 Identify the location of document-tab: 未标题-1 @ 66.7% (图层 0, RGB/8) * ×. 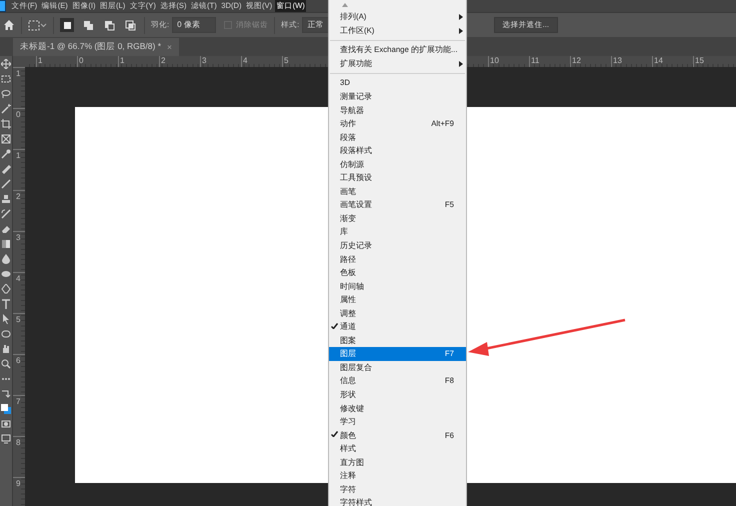
(96, 47).